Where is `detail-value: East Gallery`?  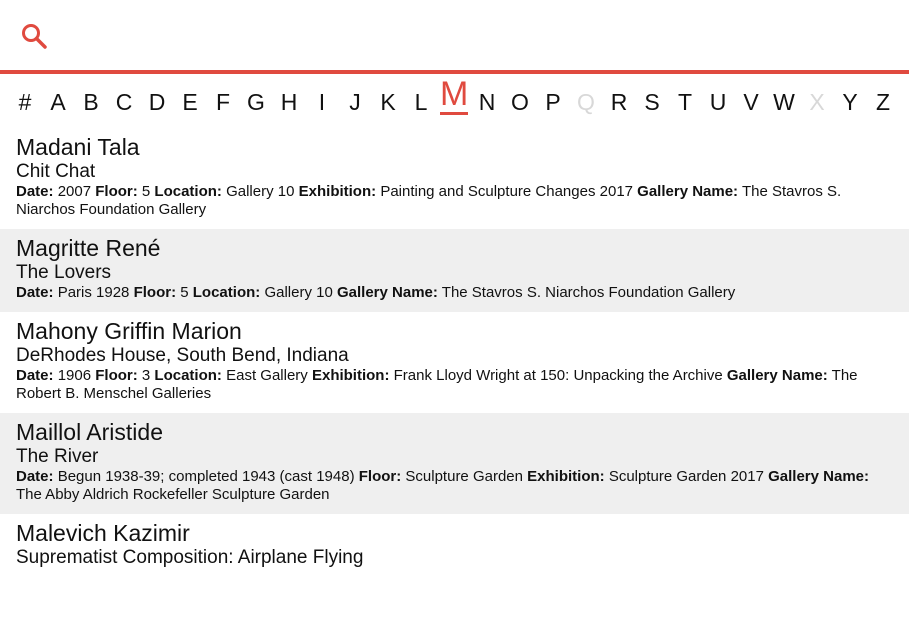
detail-value: East Gallery is located at coordinates (267, 375).